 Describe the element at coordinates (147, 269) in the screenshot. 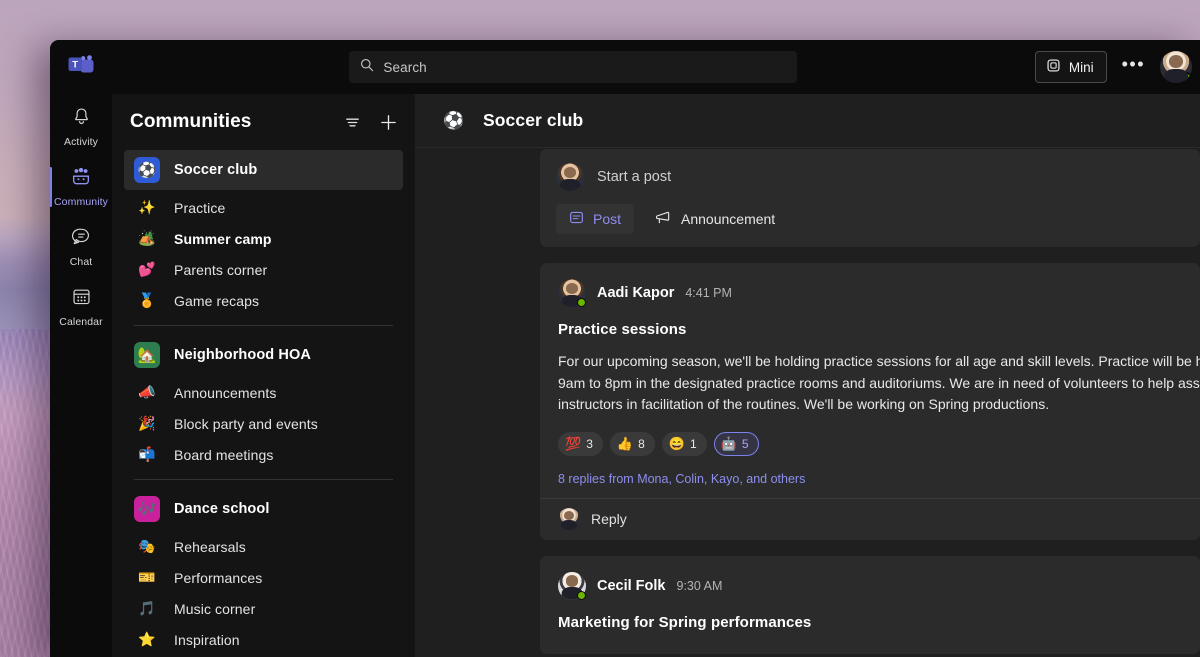

I see `channel-emoji-icon: 💕` at that location.